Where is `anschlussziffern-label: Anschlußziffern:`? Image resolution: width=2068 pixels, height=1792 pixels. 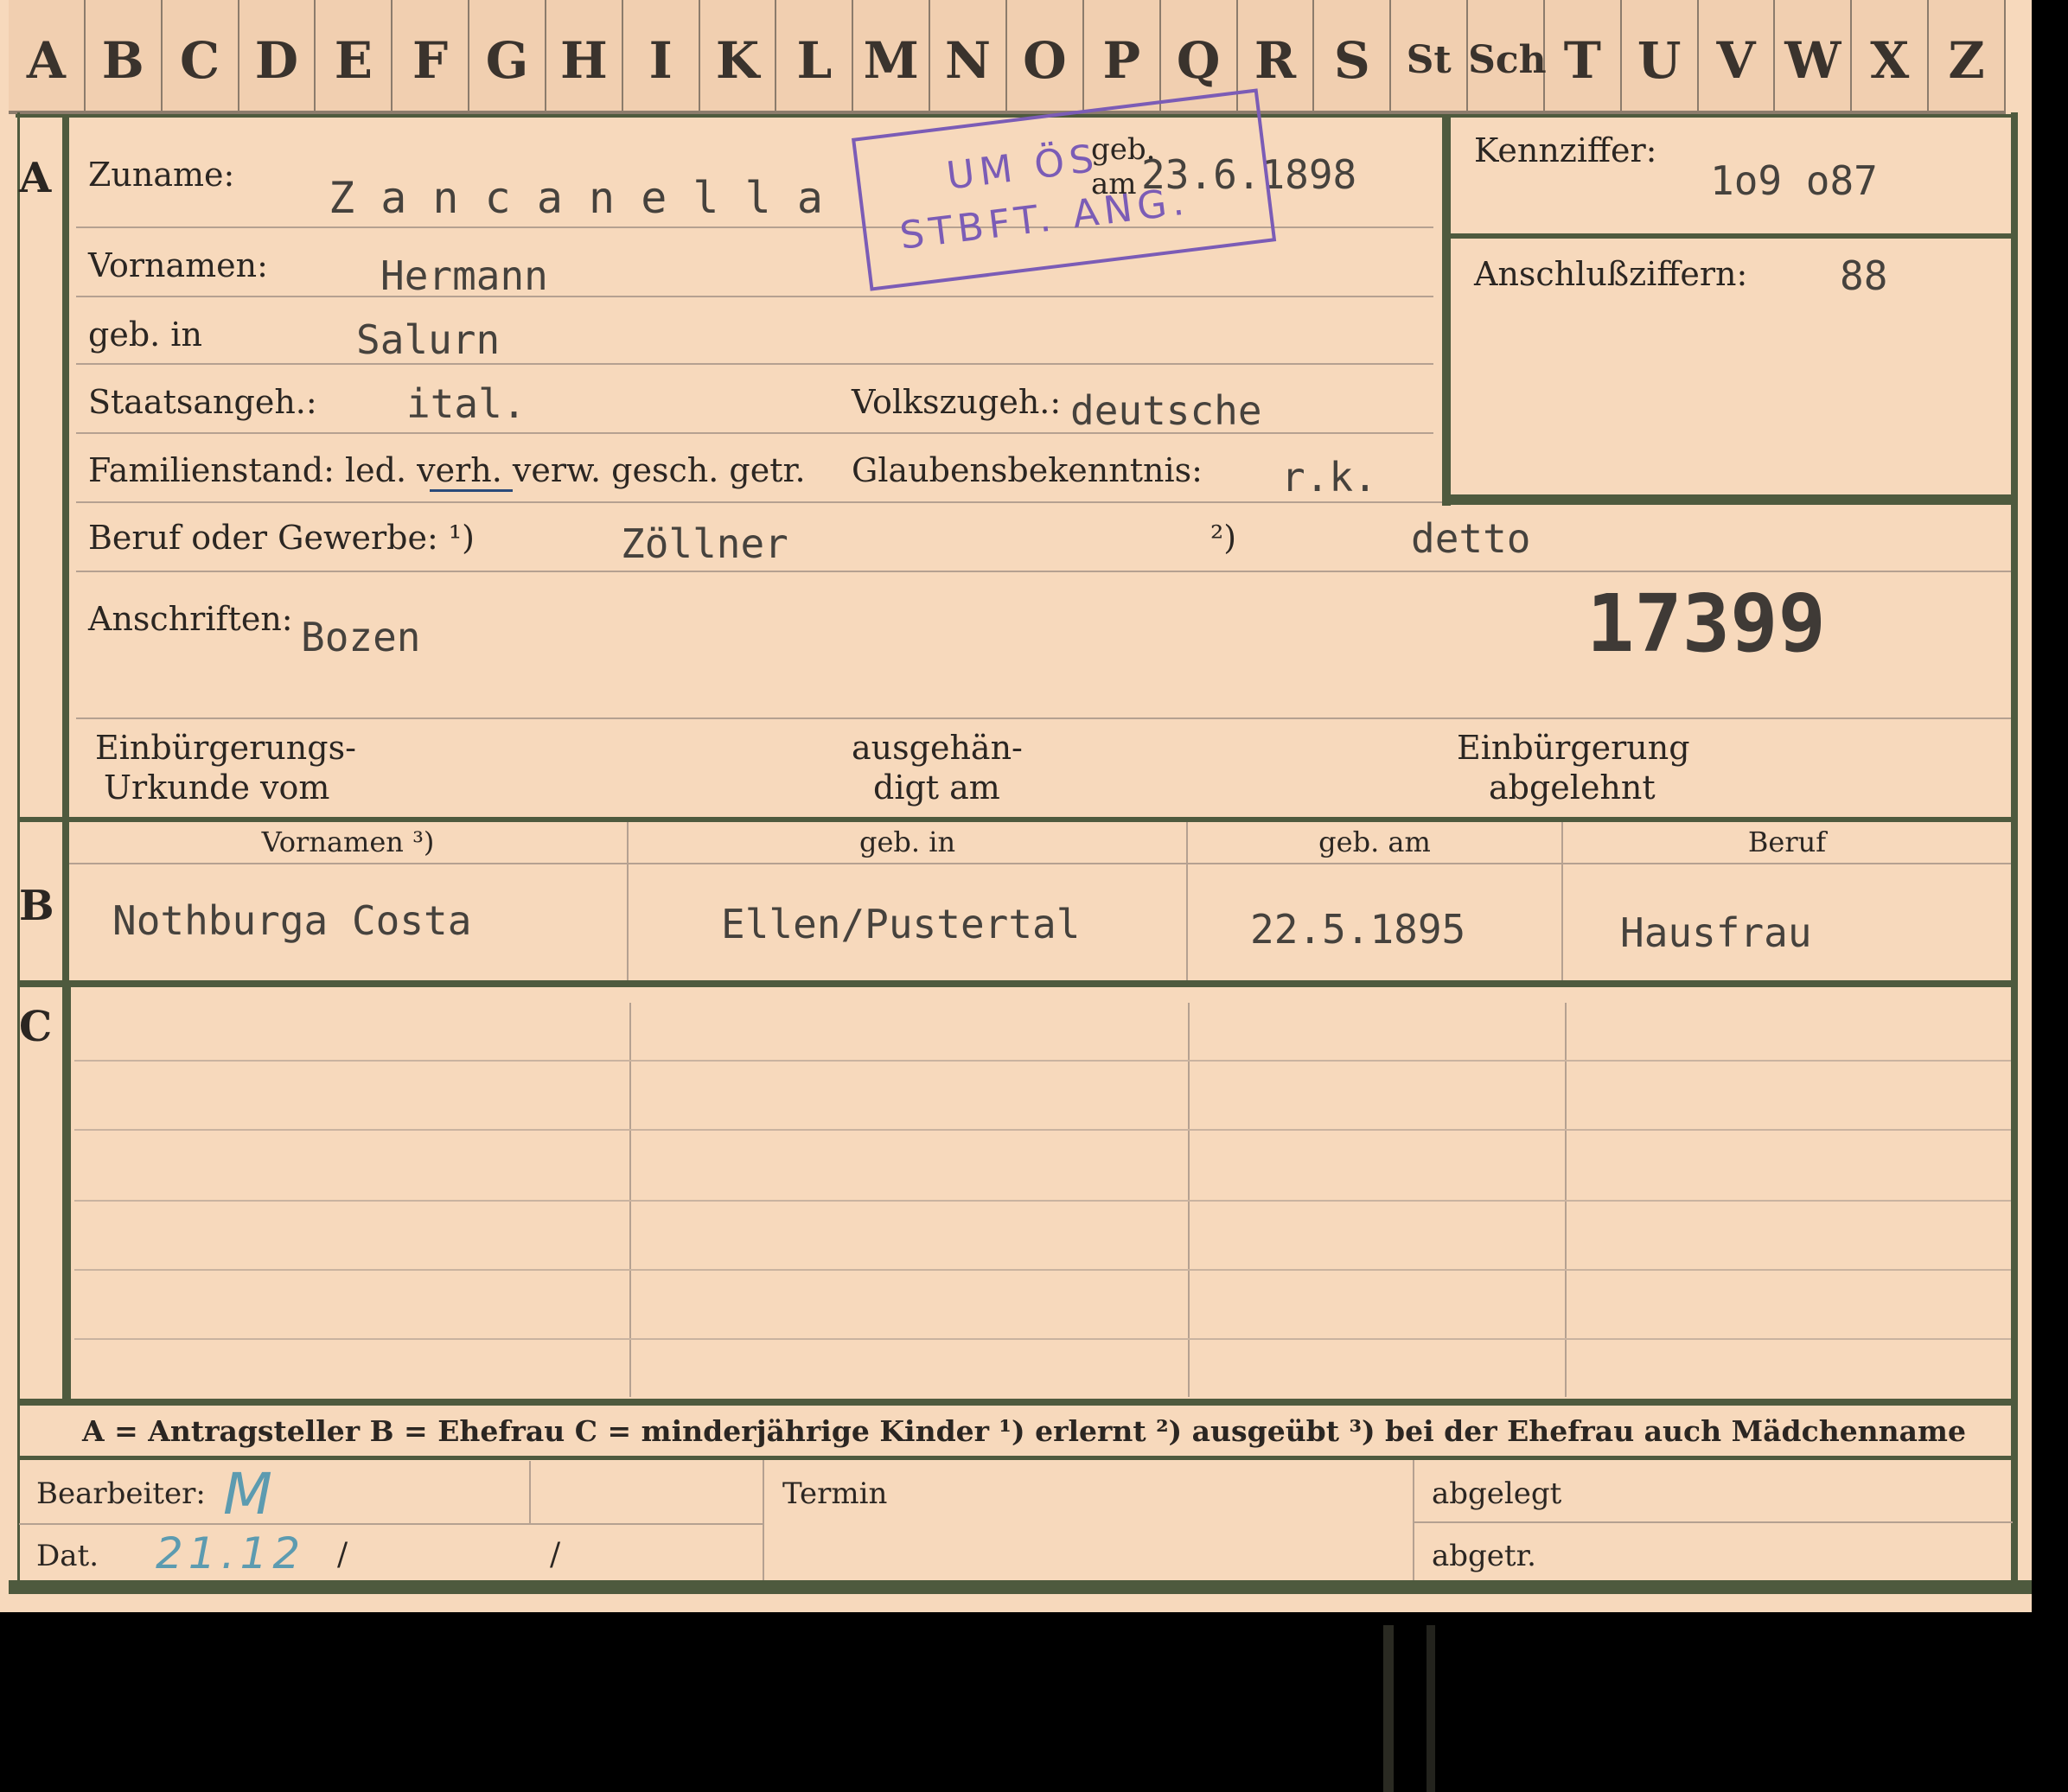
anschlussziffern-label: Anschlußziffern: is located at coordinates (1611, 274).